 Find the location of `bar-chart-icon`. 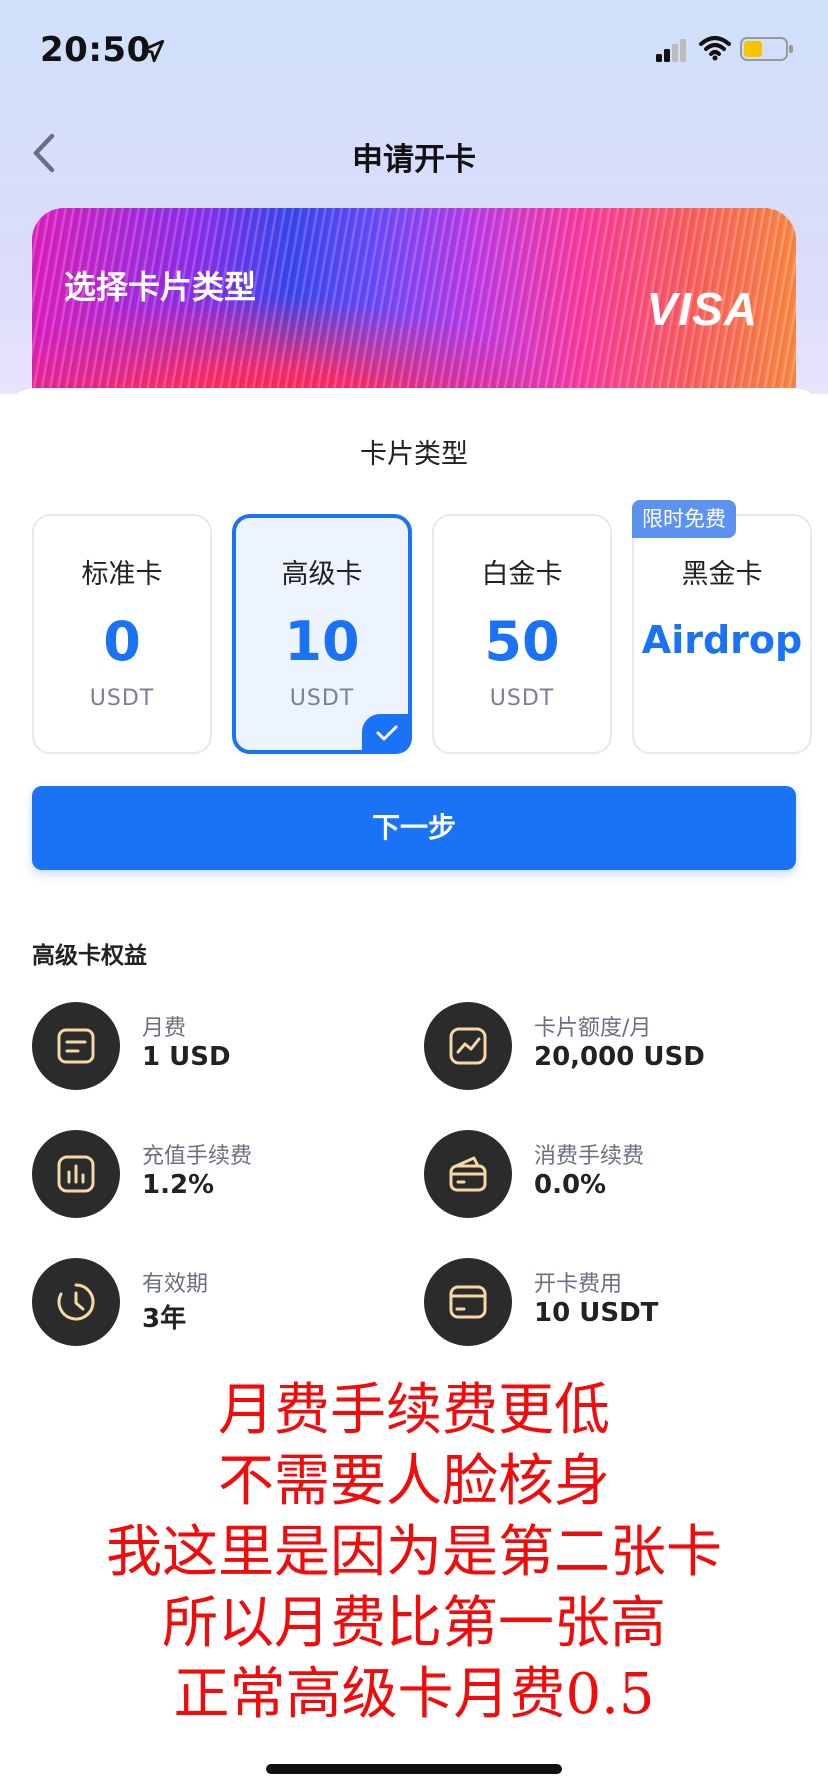

bar-chart-icon is located at coordinates (76, 1174).